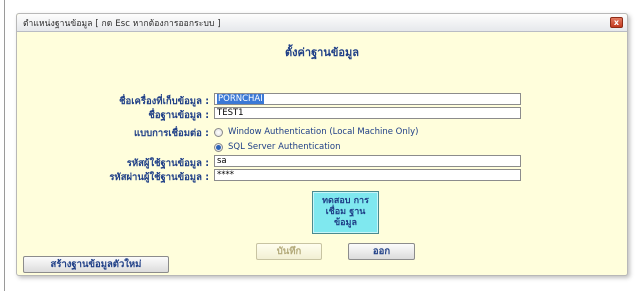  I want to click on server-field: PORNCHAI, so click(367, 99).